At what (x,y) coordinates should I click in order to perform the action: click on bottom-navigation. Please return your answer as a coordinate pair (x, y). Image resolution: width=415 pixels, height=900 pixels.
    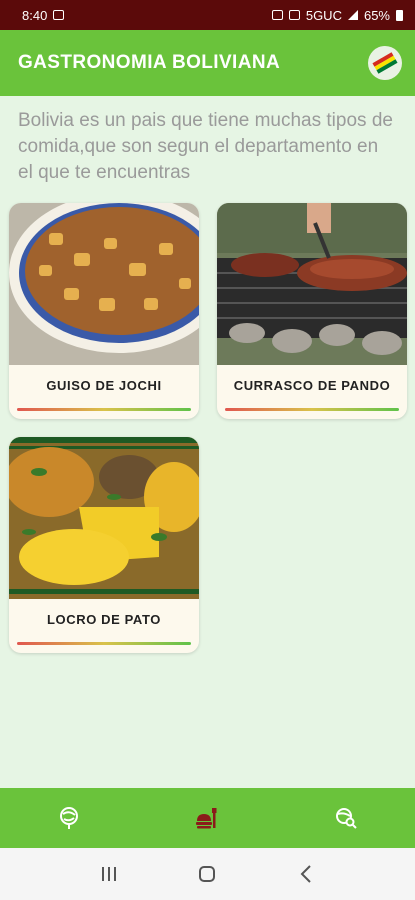
    Looking at the image, I should click on (207, 818).